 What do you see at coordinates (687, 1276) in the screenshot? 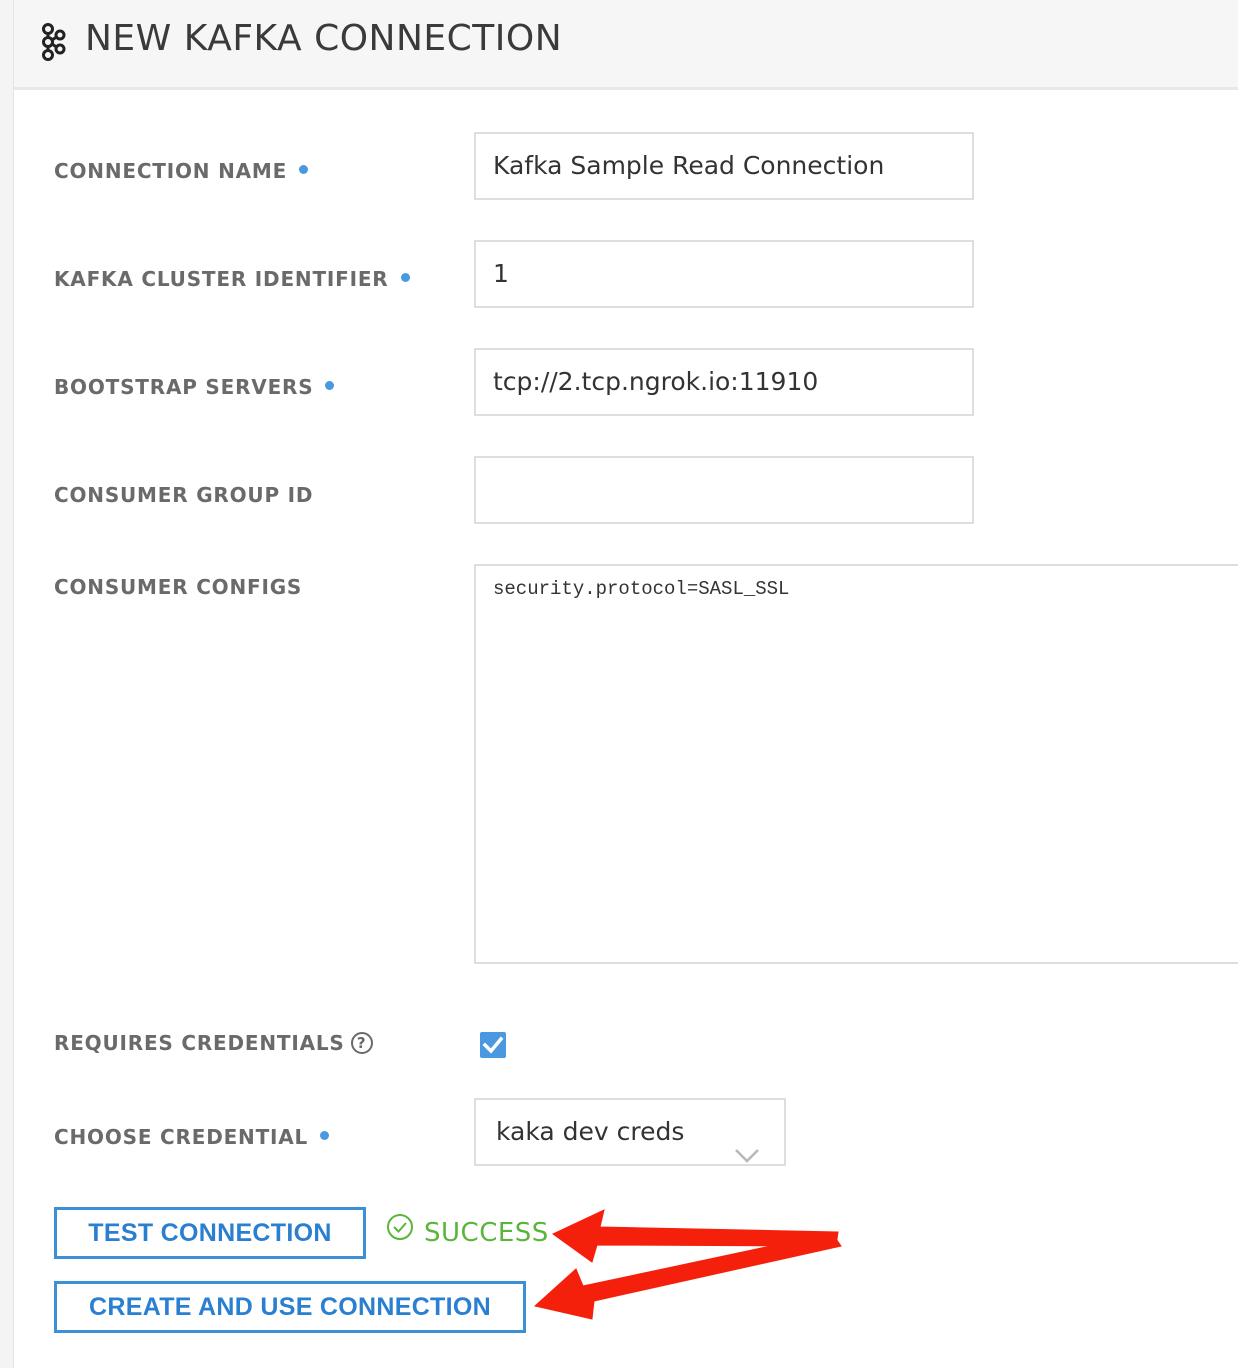
I see `annotation-arrow-bottom` at bounding box center [687, 1276].